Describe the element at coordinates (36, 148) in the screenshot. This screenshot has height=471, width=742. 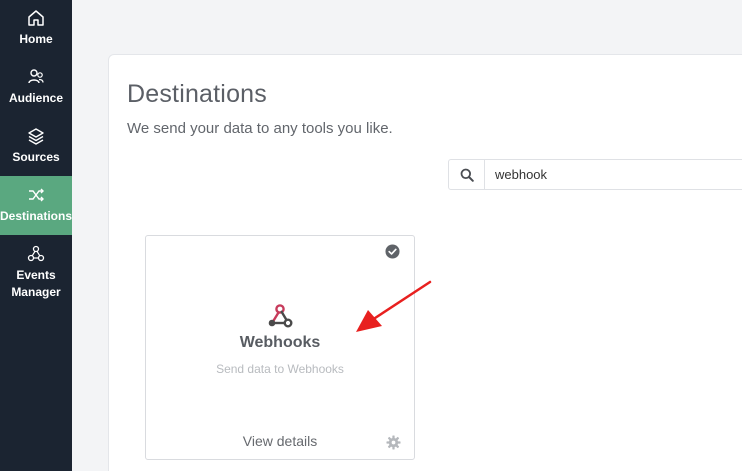
I see `sidebar-item-sources: Sources` at that location.